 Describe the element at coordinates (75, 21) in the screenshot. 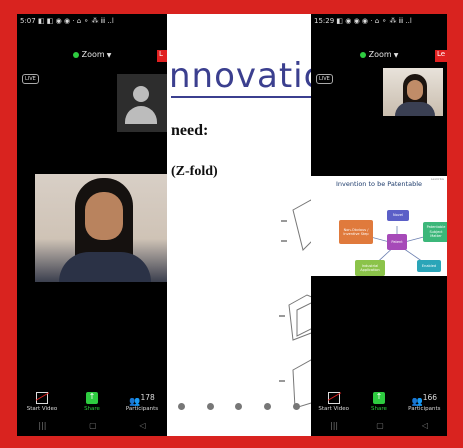

I see `status-icons: ◧ ◧ ◉ ◉ · ⌂ ⚬ ⁂ ⅲ ..l` at that location.